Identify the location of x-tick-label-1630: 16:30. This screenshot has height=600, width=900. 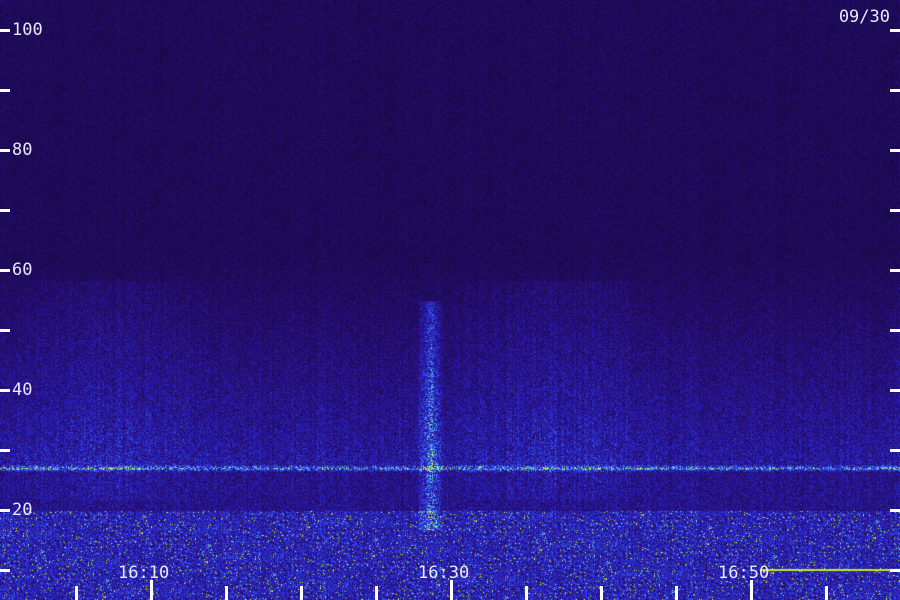
(444, 573).